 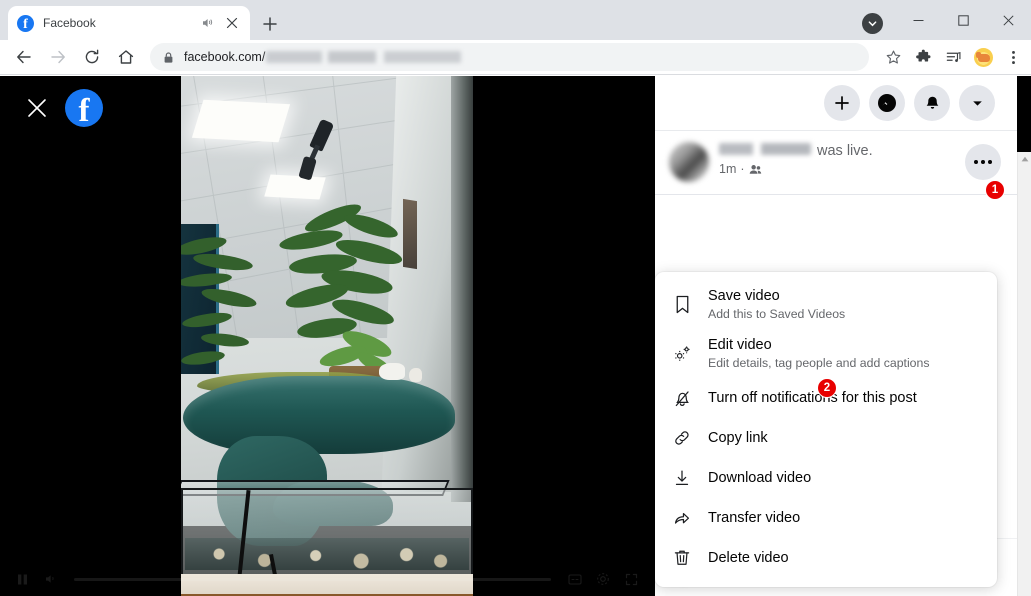 I want to click on volume-icon, so click(x=50, y=579).